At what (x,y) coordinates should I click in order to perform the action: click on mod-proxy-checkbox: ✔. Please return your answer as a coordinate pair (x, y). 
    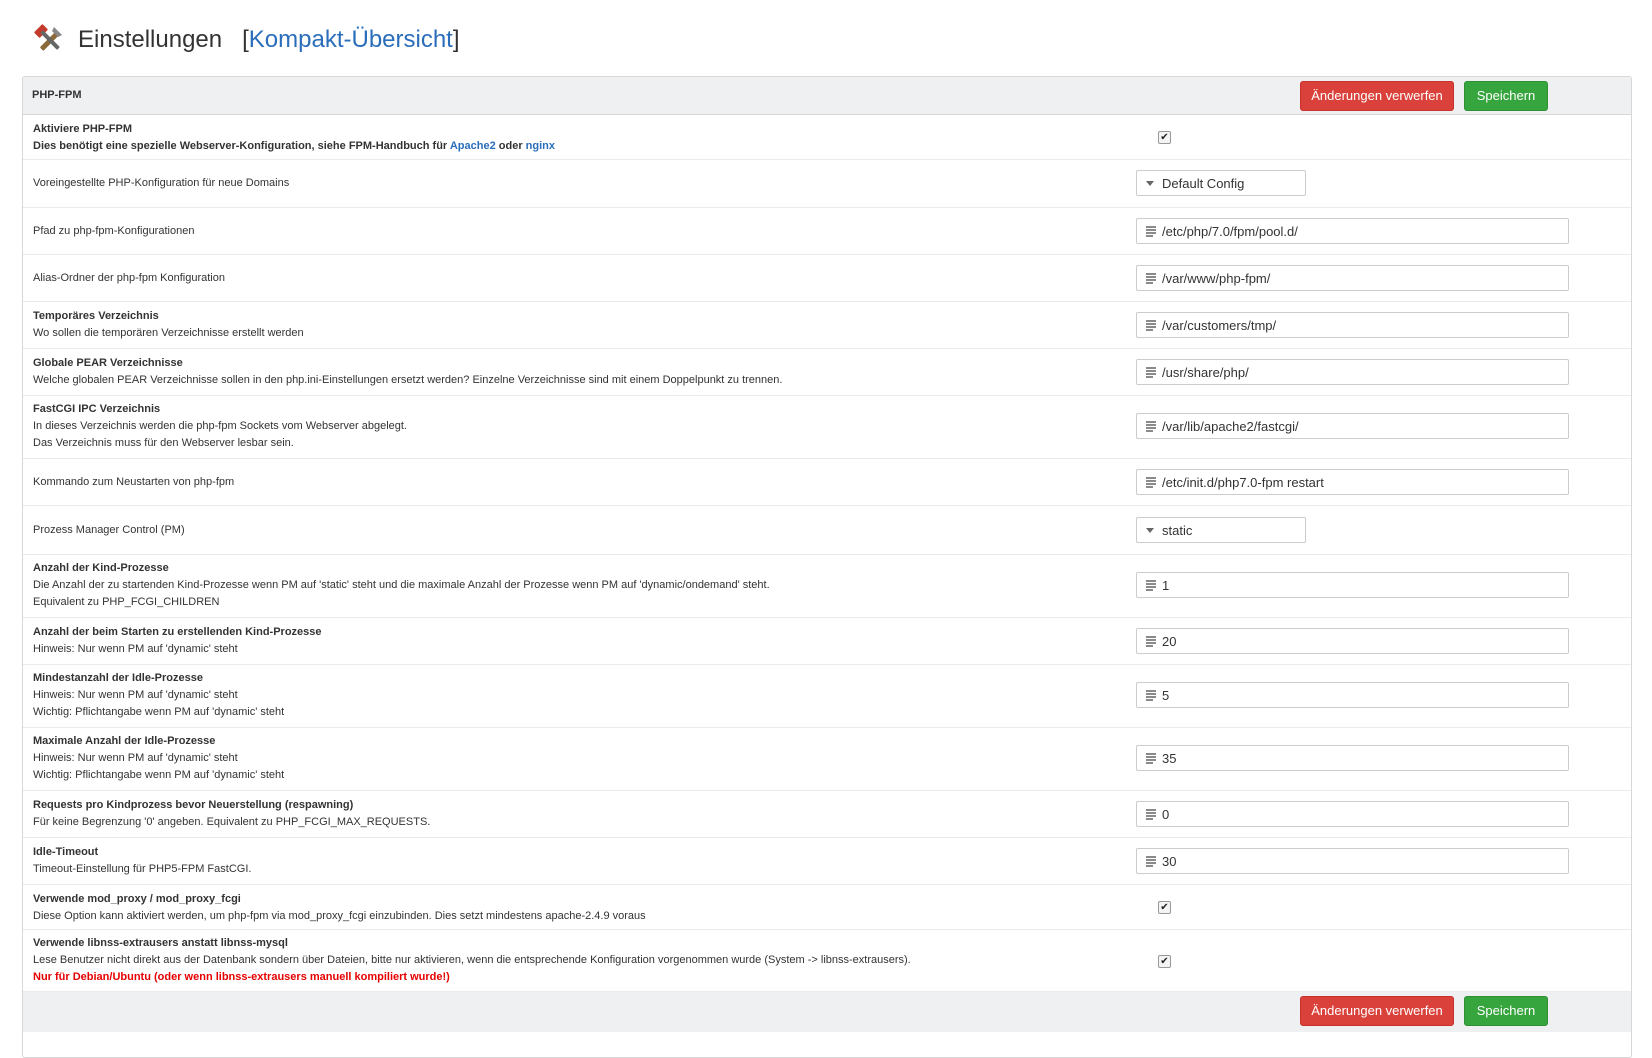
    Looking at the image, I should click on (1164, 907).